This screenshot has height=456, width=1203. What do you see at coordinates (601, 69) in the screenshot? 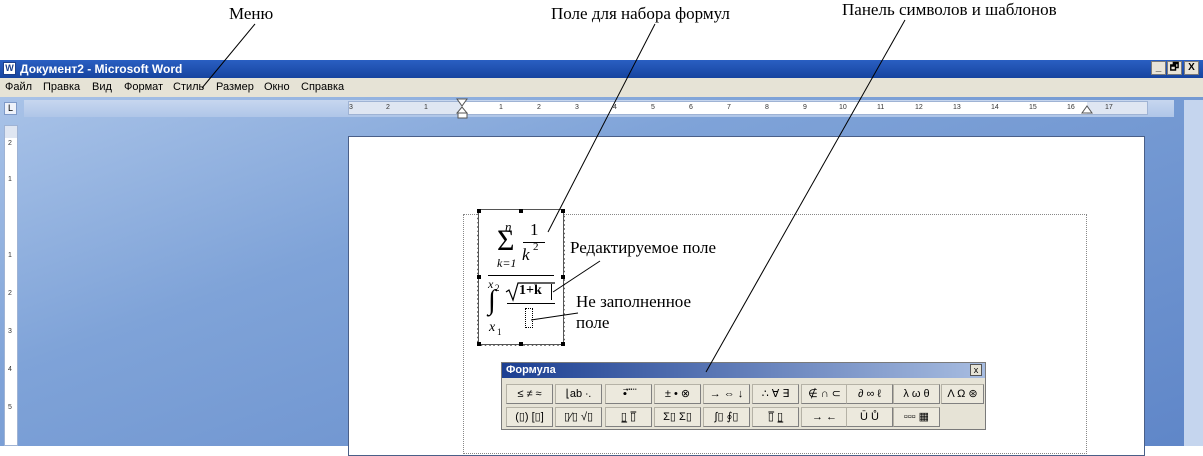
I see `window-titlebar: W Документ2 - Microsoft Word` at bounding box center [601, 69].